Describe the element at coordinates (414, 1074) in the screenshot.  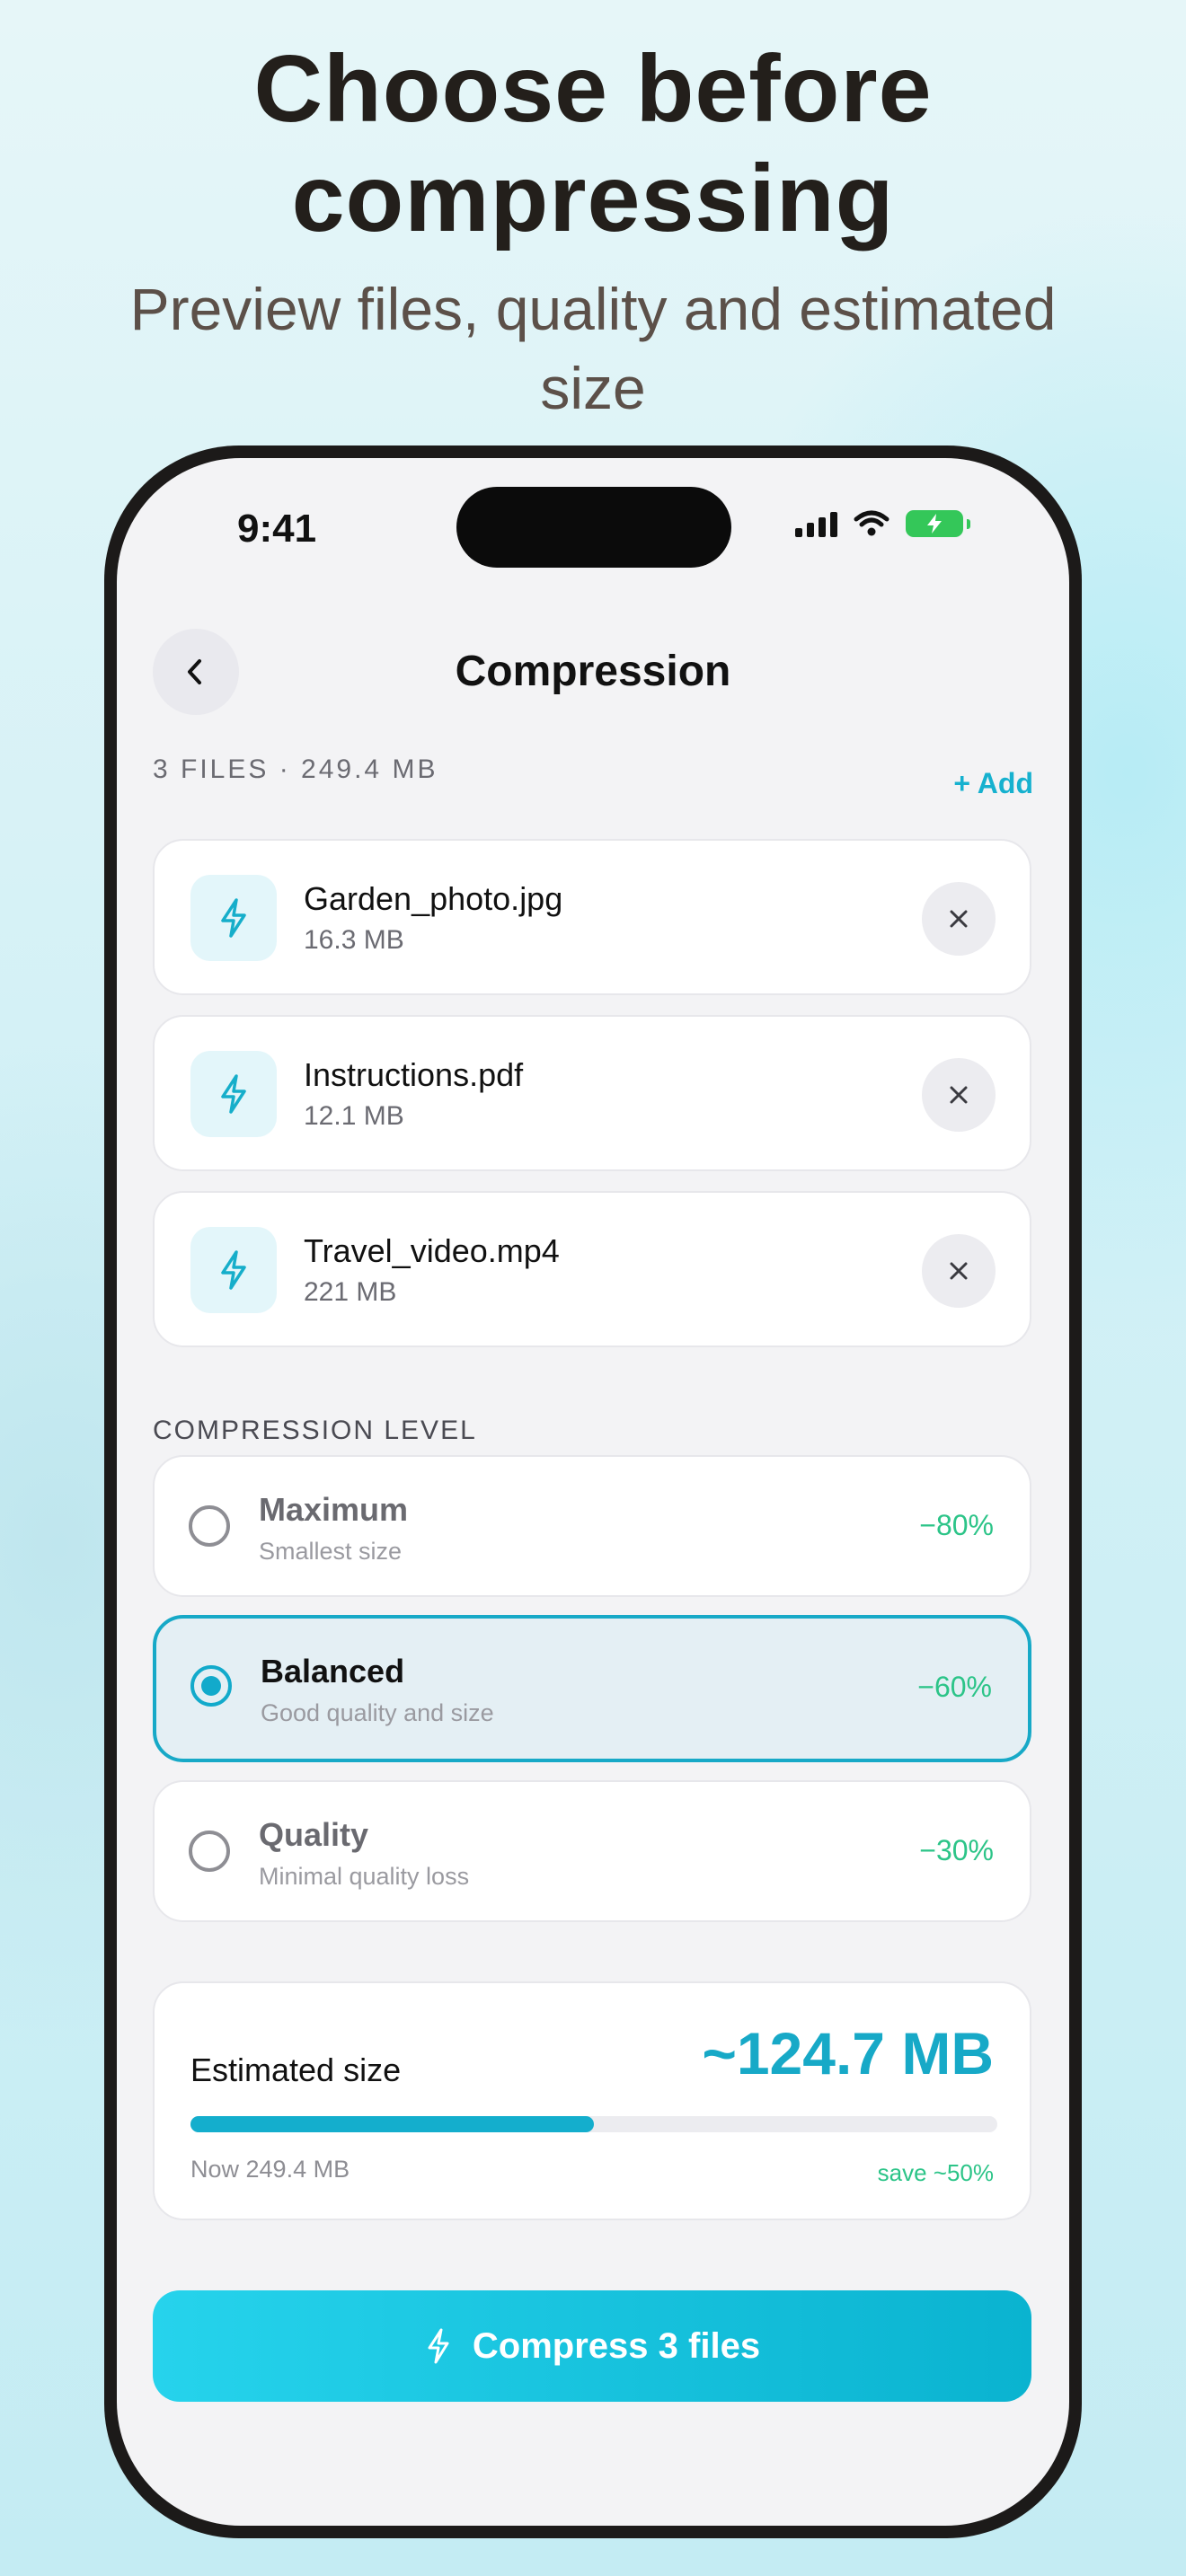
I see `file-name: Instructions.pdf` at that location.